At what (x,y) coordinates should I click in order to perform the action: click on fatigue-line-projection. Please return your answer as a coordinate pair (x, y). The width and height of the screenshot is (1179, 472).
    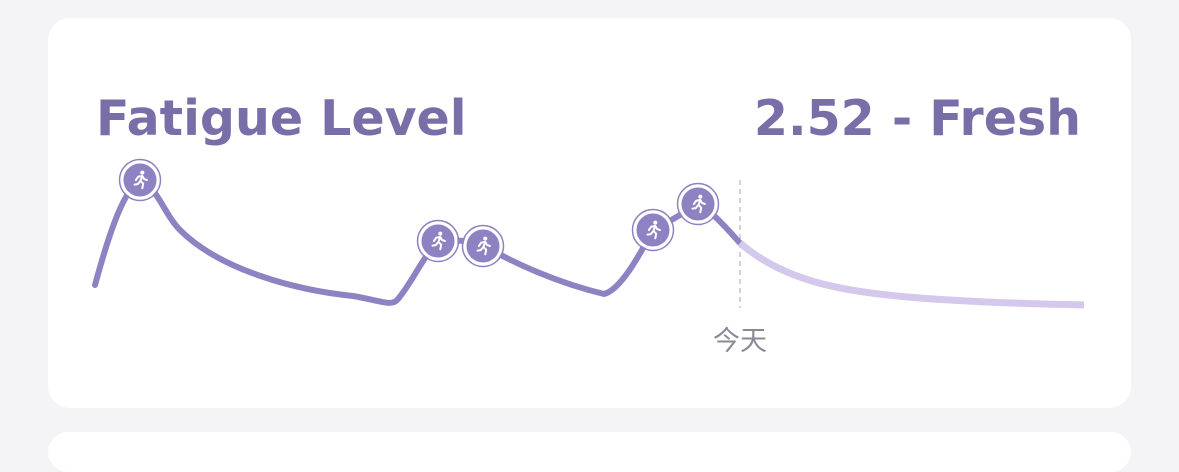
    Looking at the image, I should click on (911, 274).